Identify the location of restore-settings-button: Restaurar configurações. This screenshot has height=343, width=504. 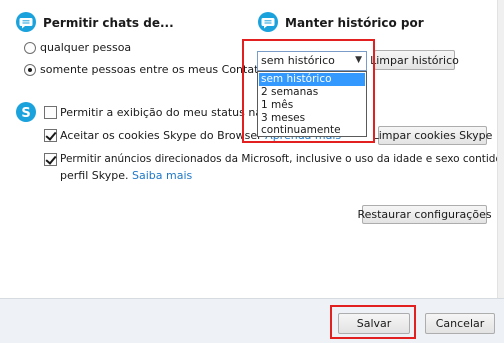
(424, 214).